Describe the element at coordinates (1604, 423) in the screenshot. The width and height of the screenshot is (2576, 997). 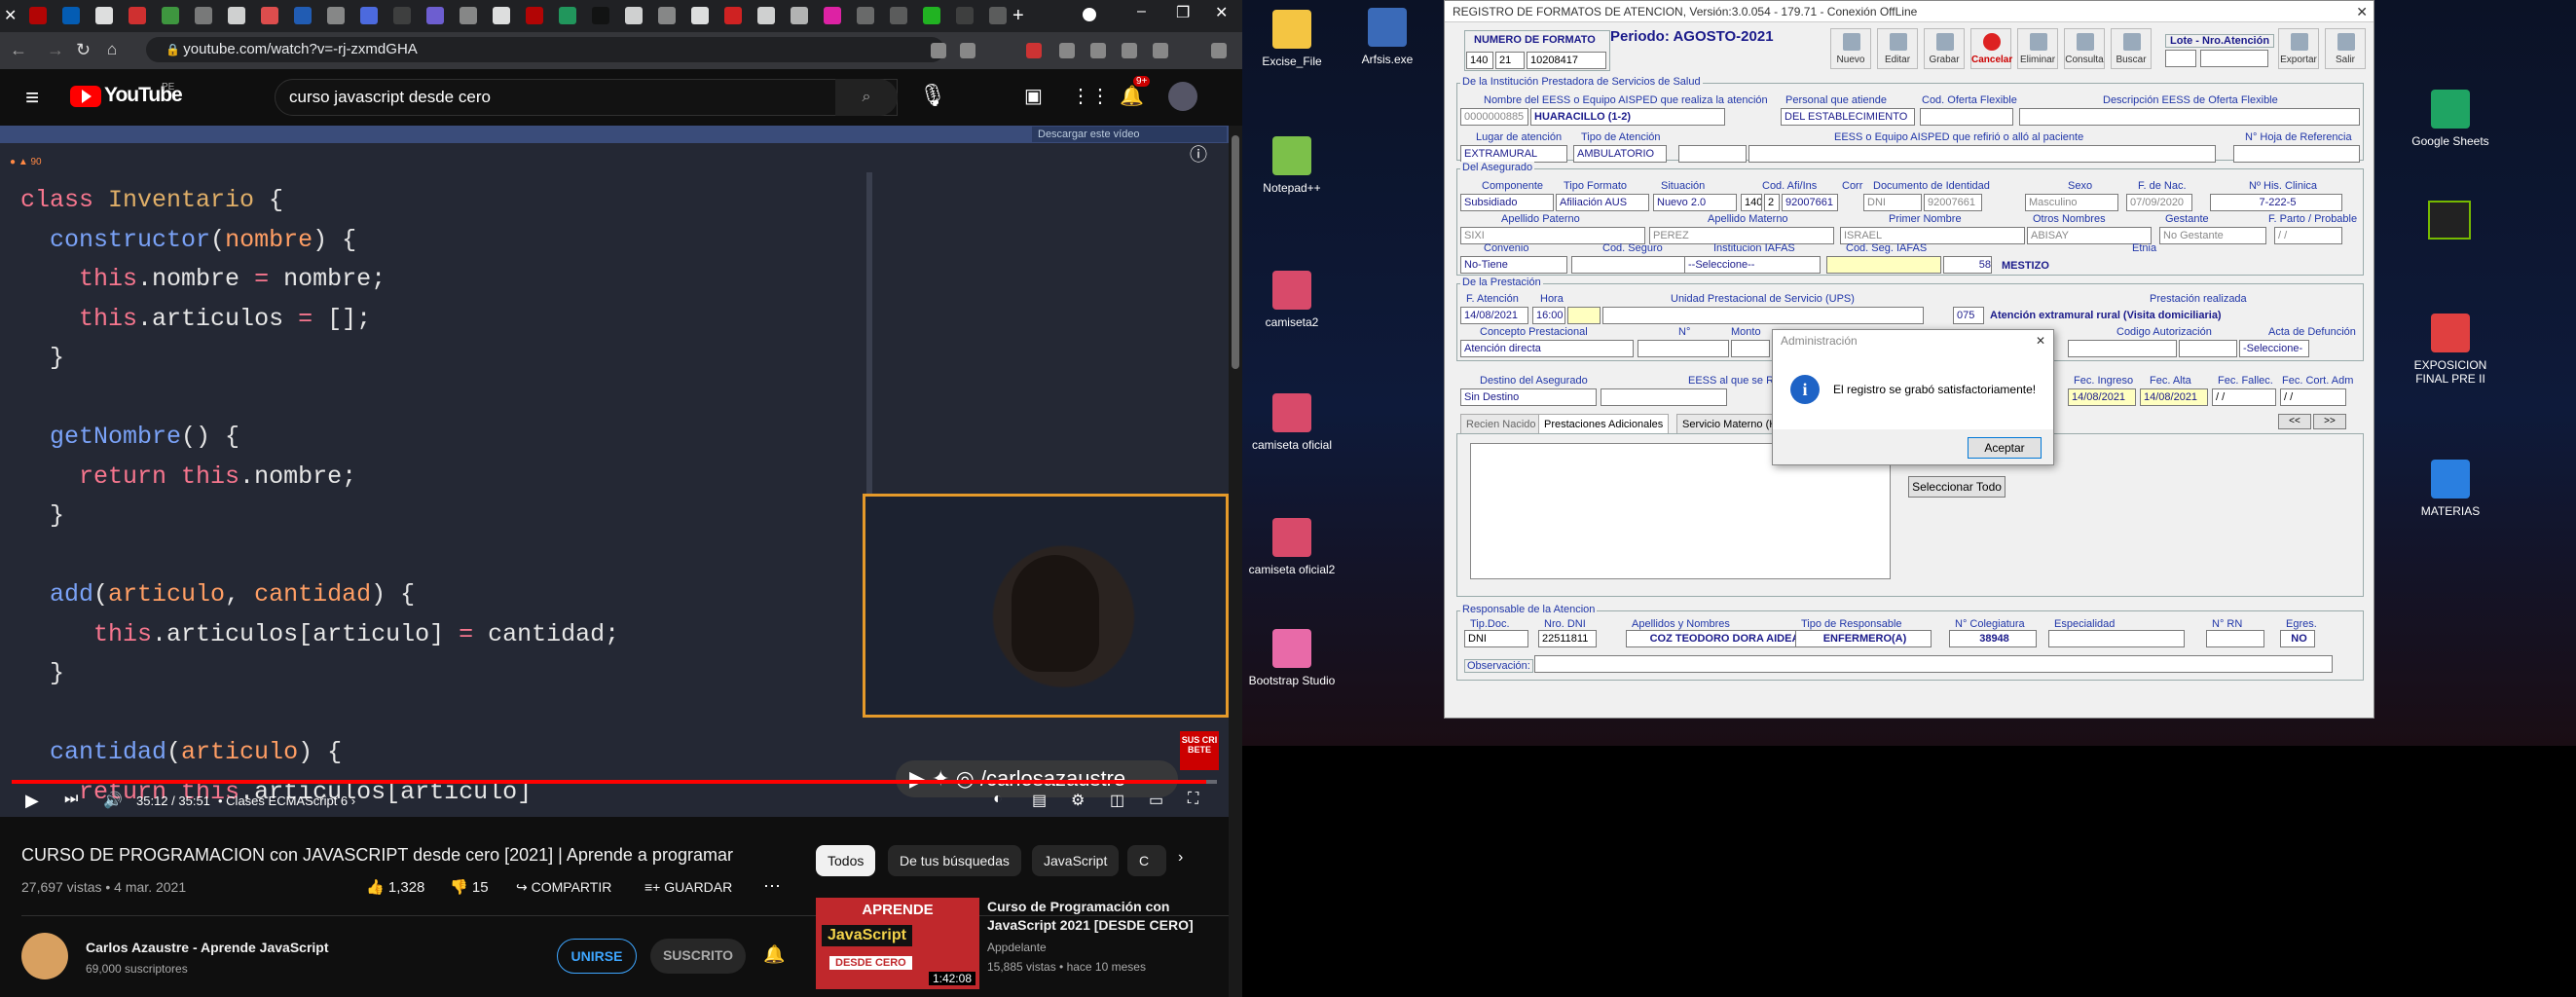
I see `form-tab: Prestaciones Adicionales` at that location.